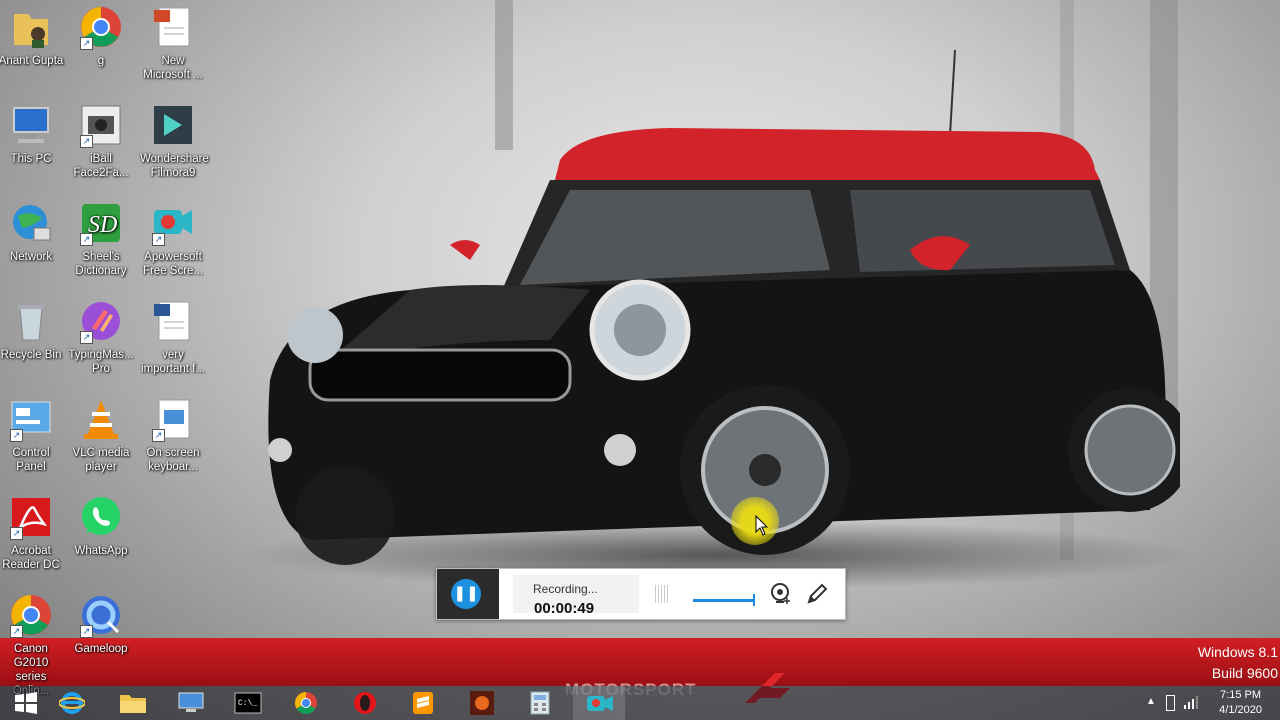 The width and height of the screenshot is (1280, 720). I want to click on gameloop-icon: ↗, so click(101, 615).